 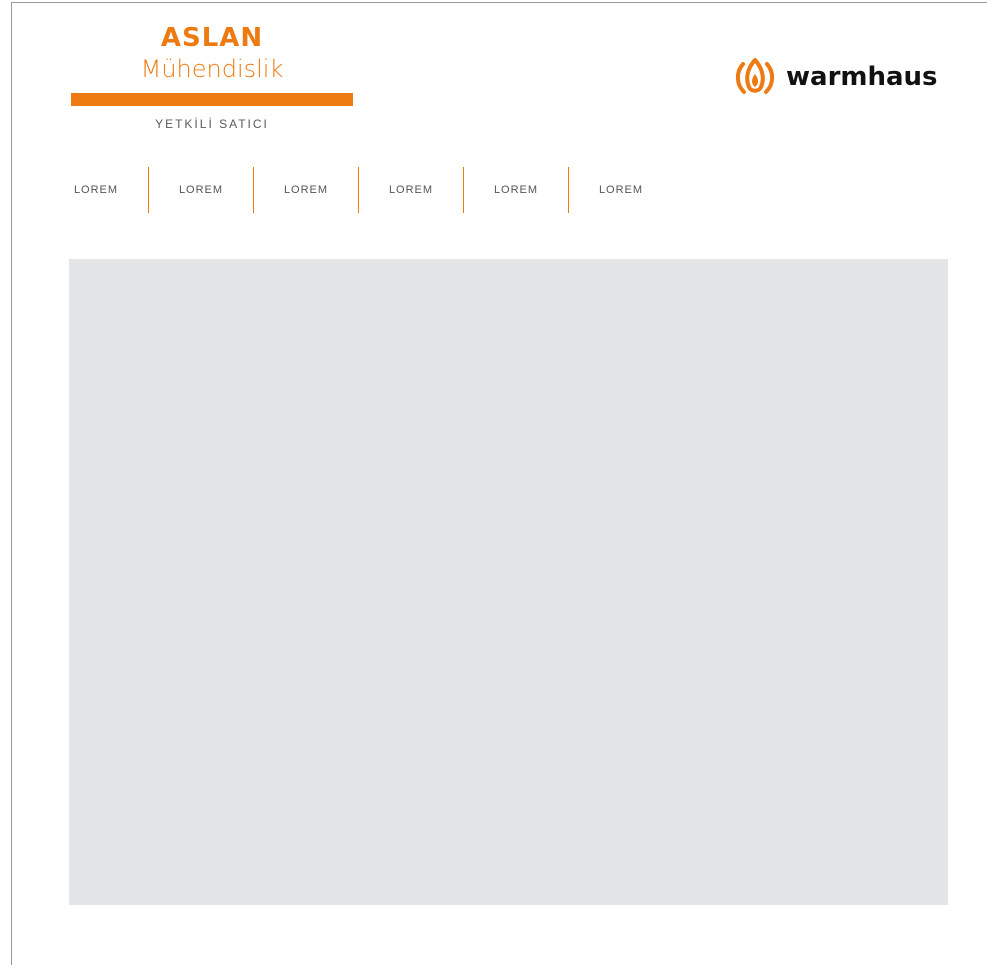 I want to click on nav-item-5: LOREM, so click(x=516, y=190).